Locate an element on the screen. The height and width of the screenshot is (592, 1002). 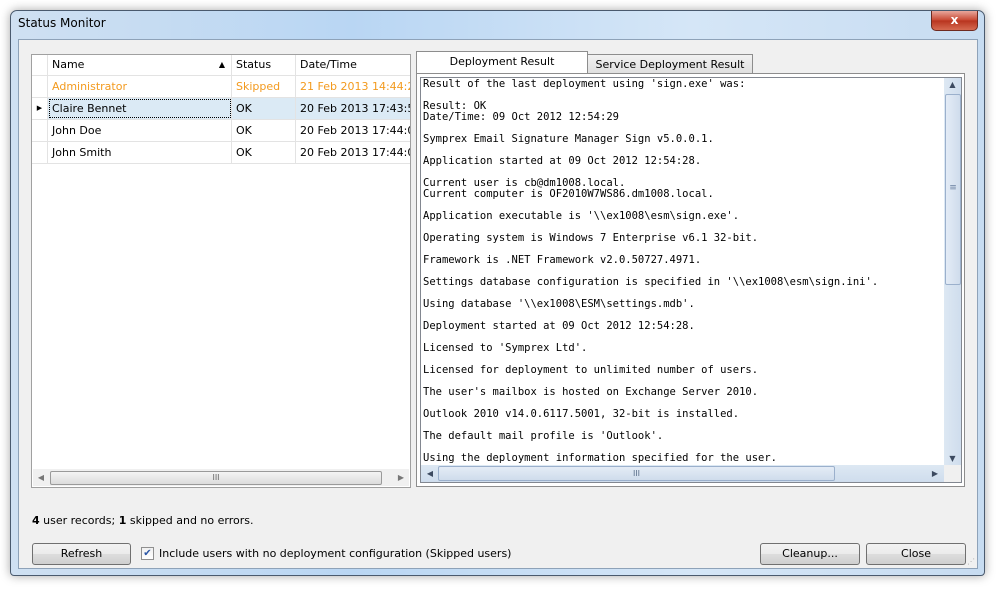
refresh-button: Refresh is located at coordinates (81, 554).